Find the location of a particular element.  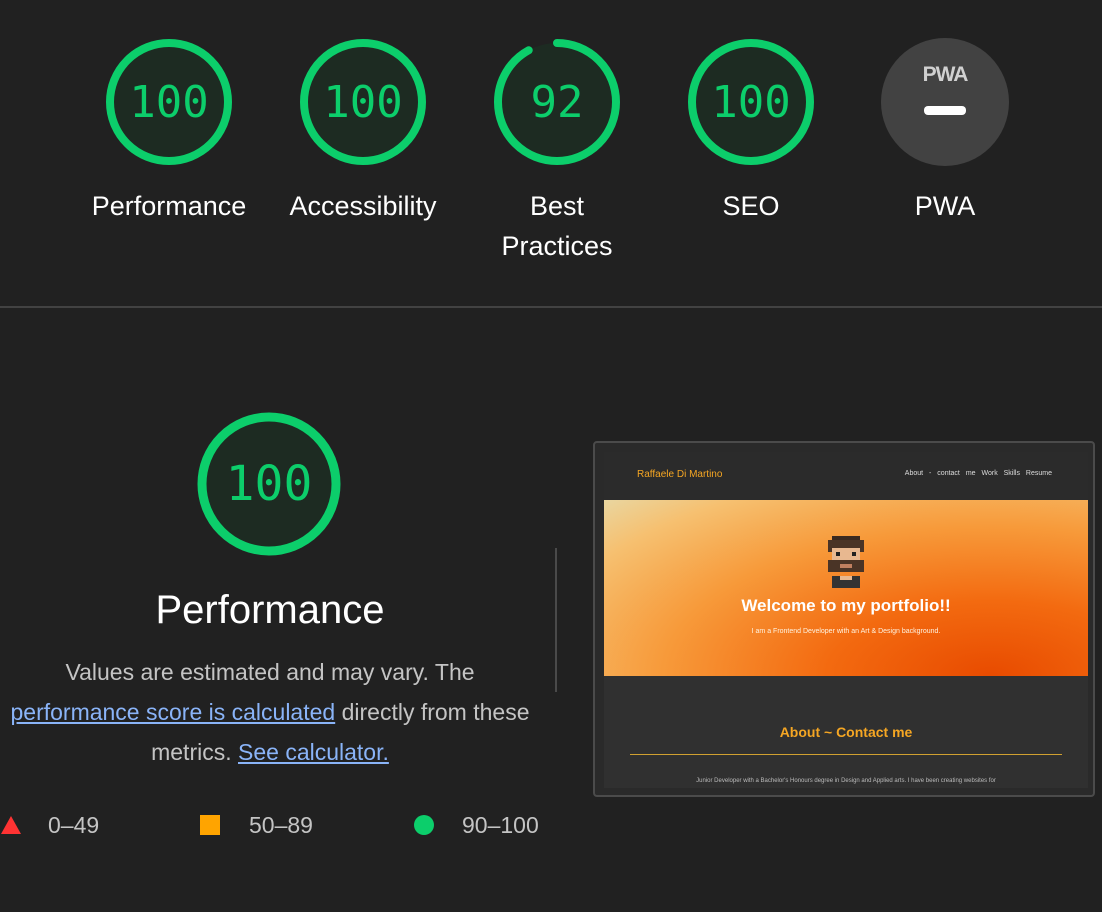

score-calculated-link: performance score is calculated is located at coordinates (172, 712).